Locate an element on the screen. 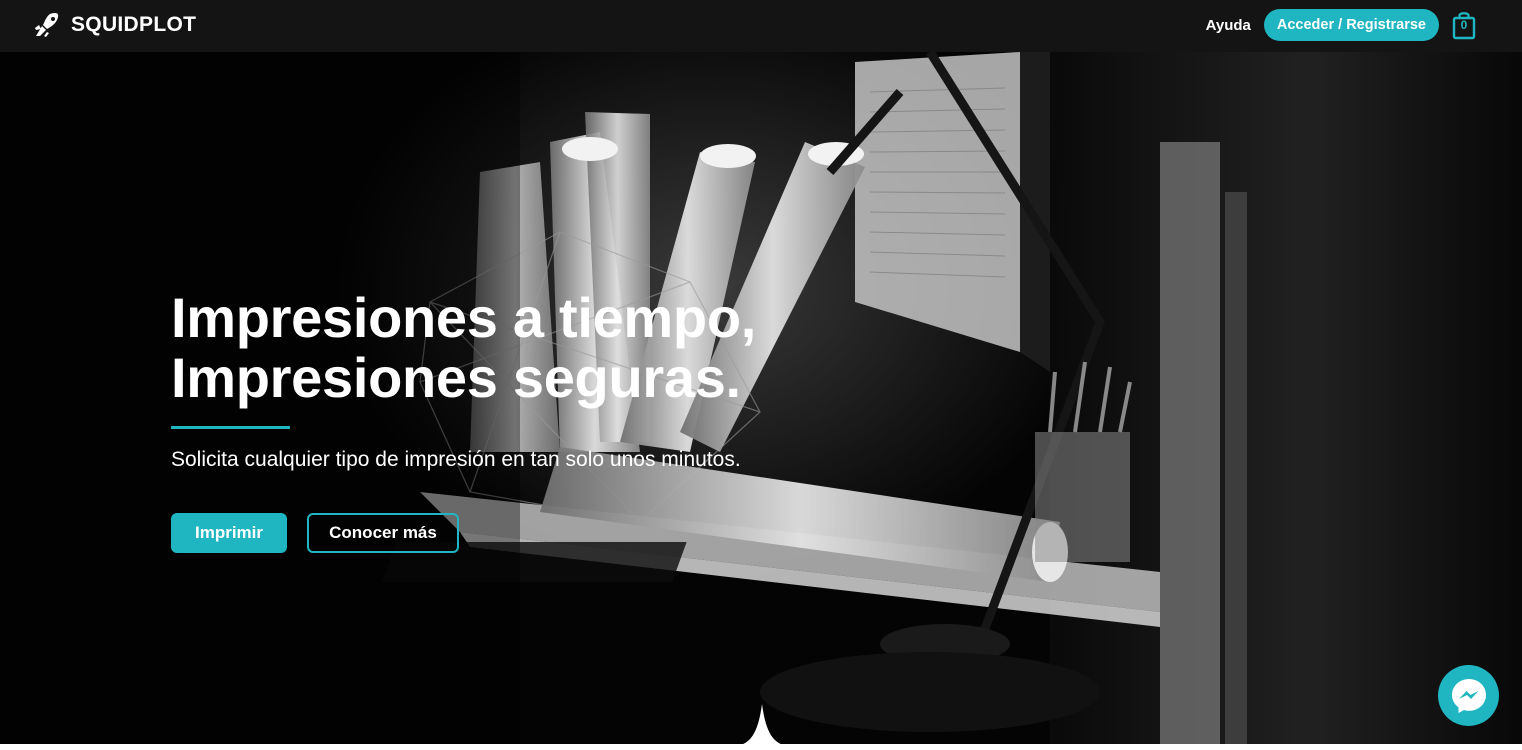 The height and width of the screenshot is (750, 1522). cart-button: 0 is located at coordinates (1464, 25).